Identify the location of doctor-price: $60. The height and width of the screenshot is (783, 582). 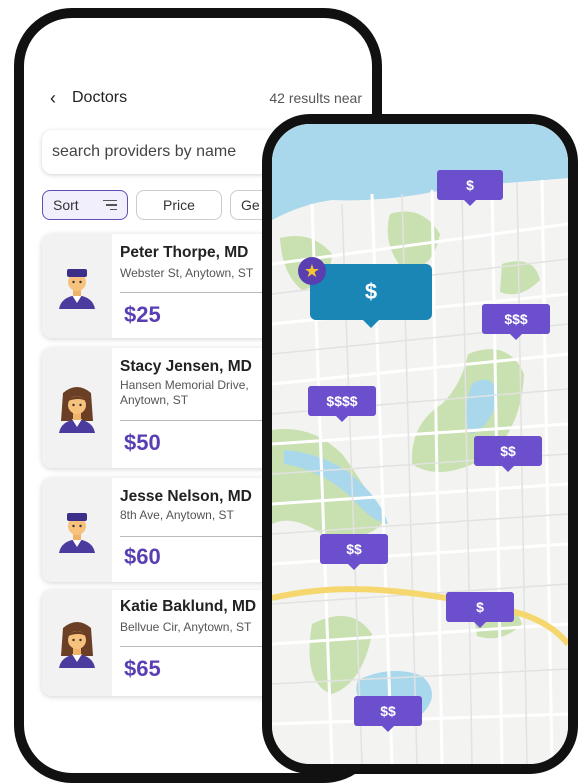
(142, 556).